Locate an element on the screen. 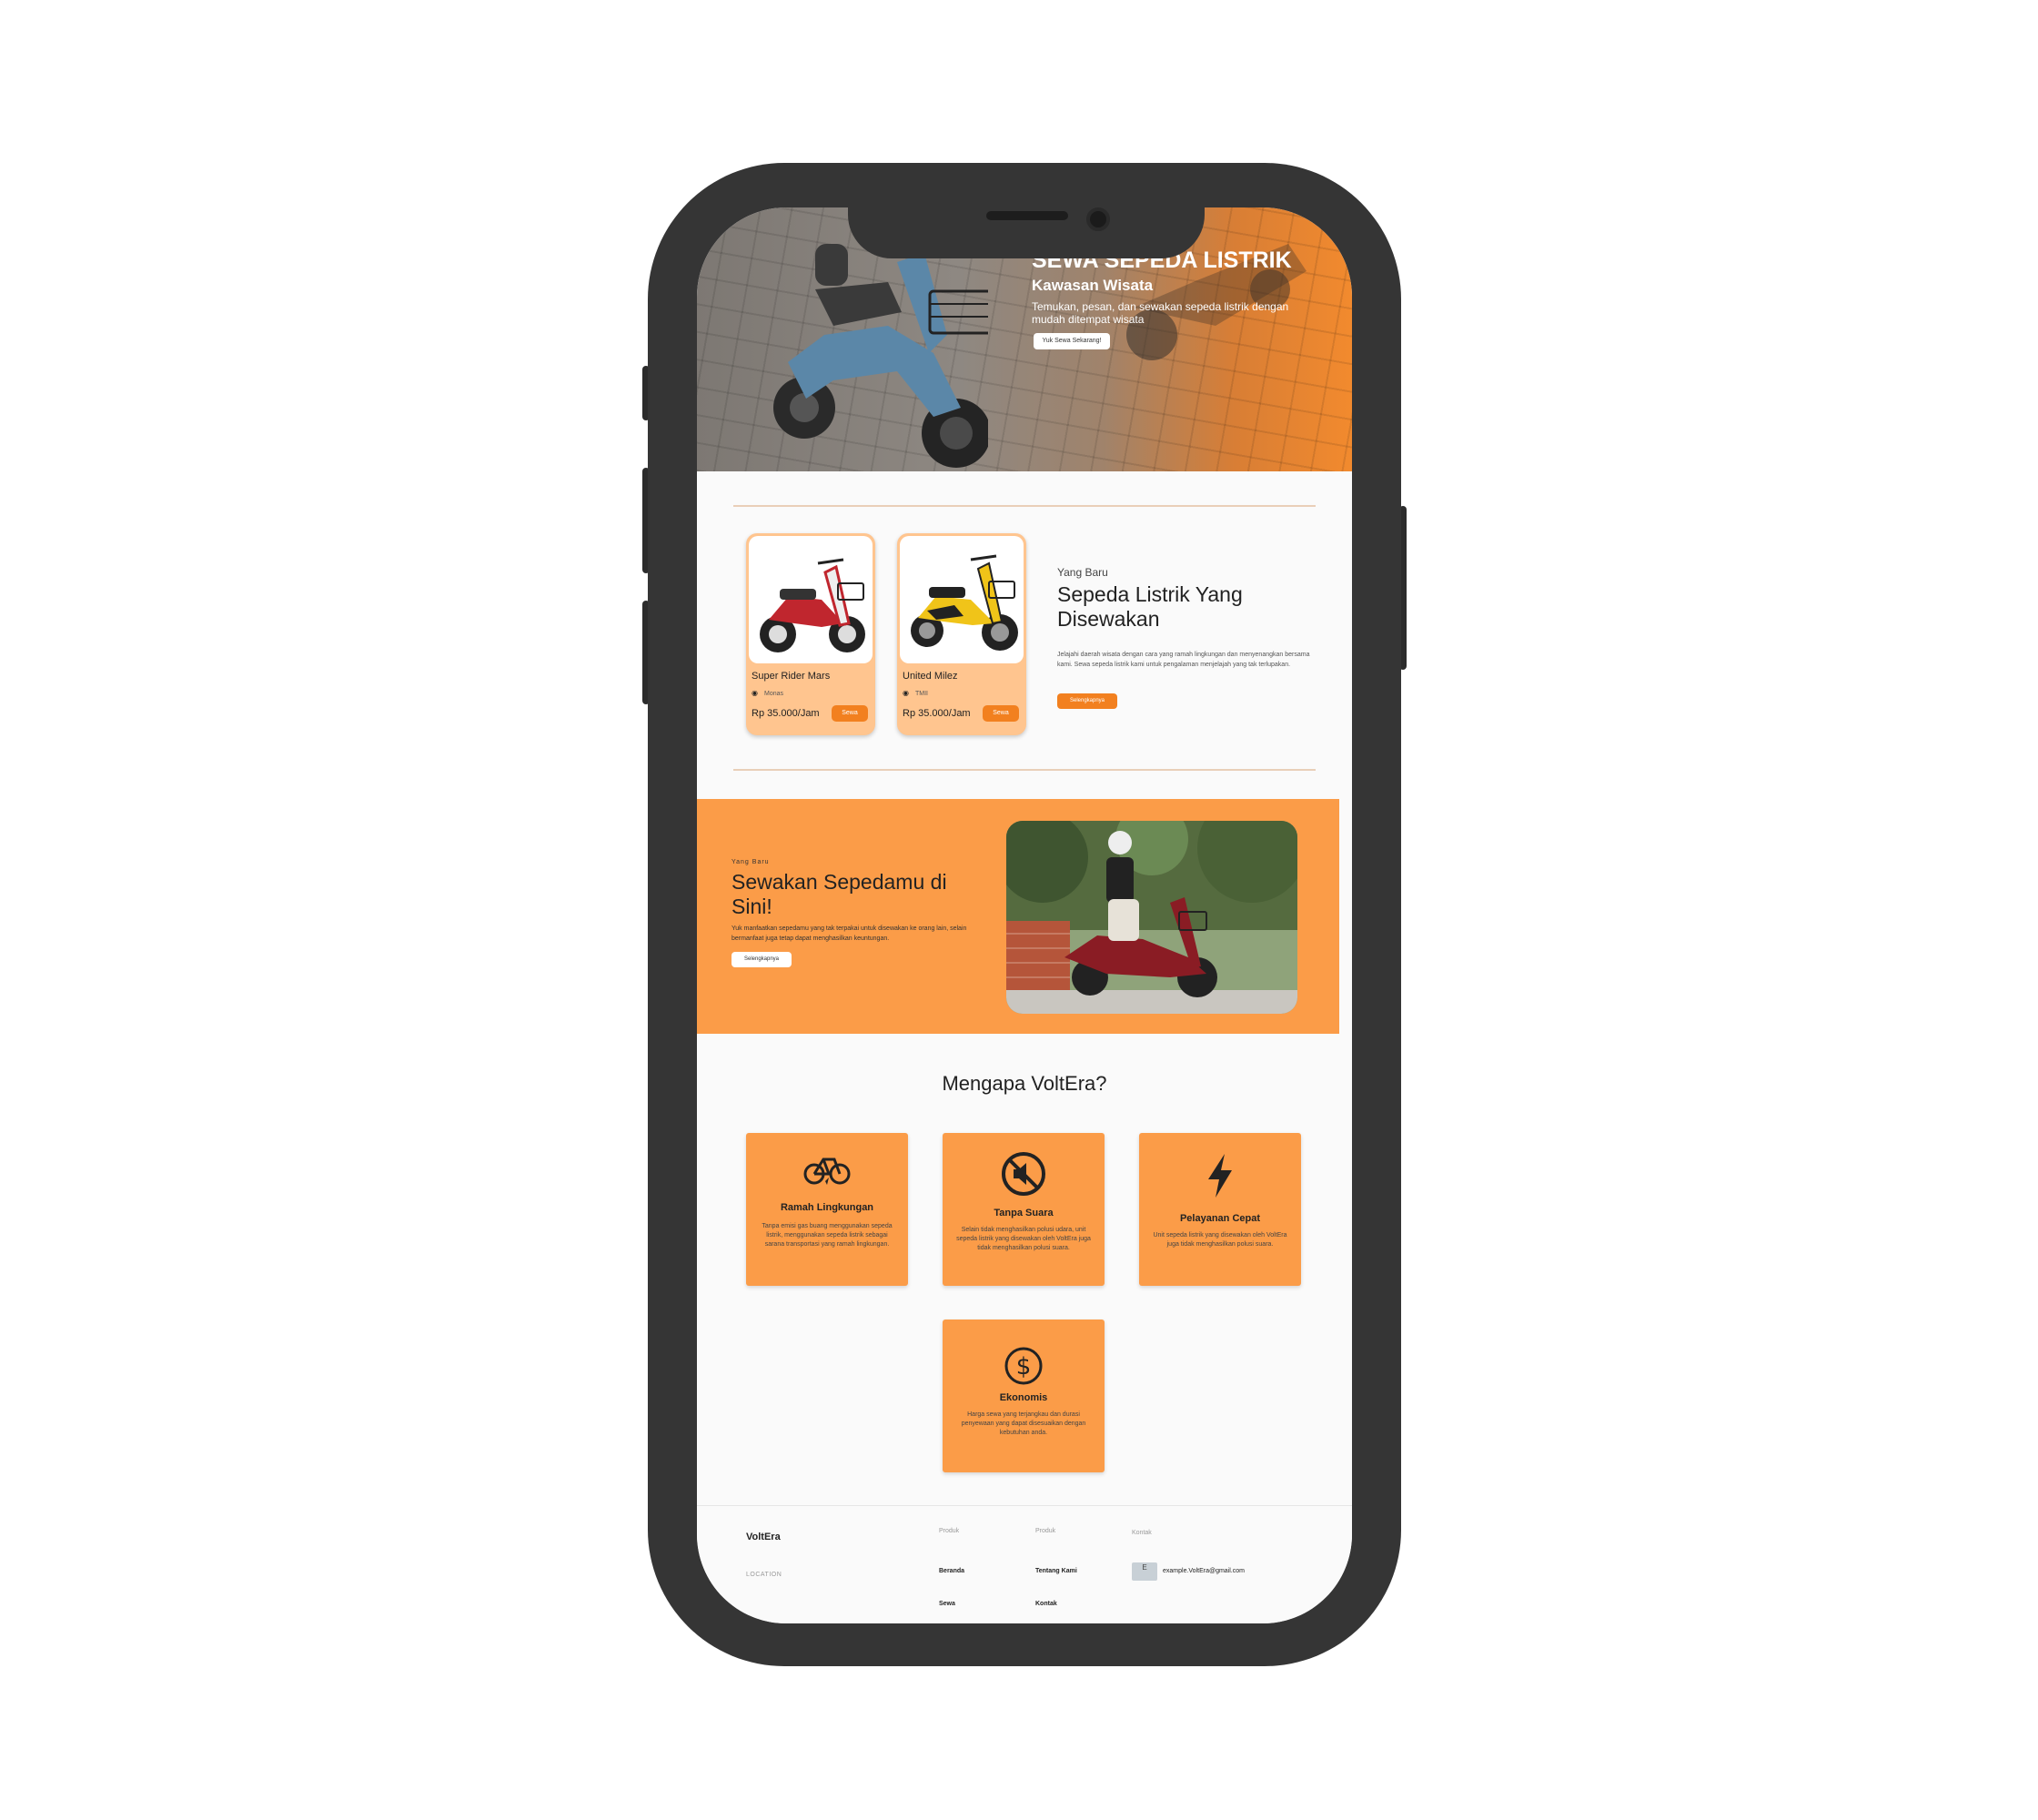 The height and width of the screenshot is (1820, 2038). feature-title: Pelayanan Cepat is located at coordinates (1220, 1218).